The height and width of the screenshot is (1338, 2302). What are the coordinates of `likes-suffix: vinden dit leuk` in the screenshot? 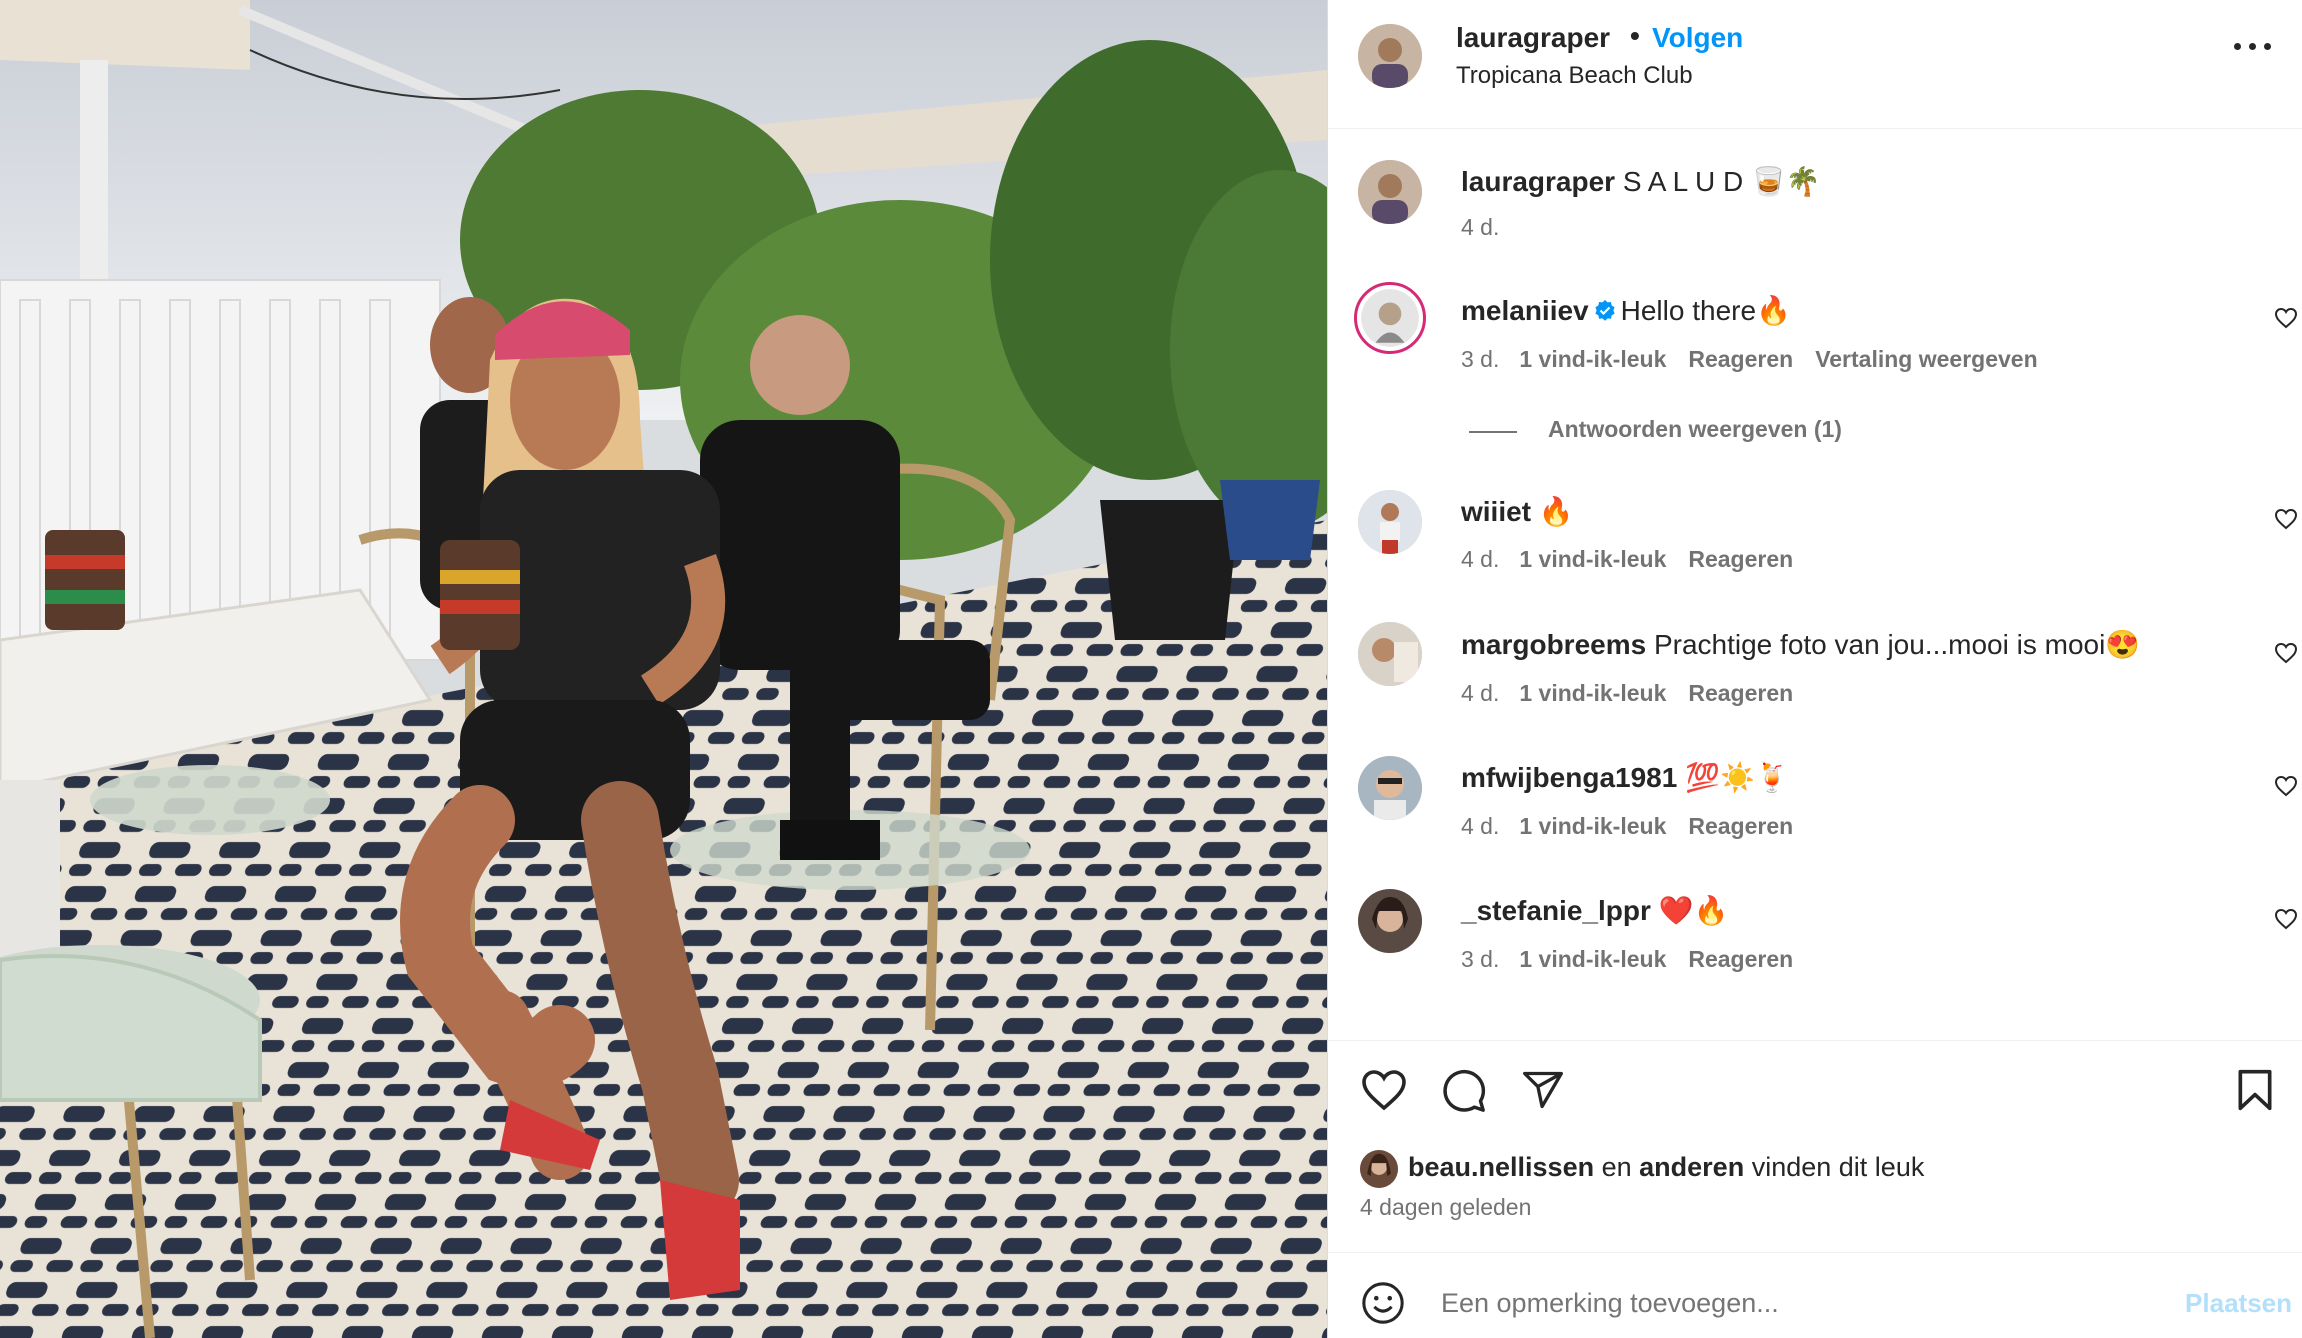 It's located at (1838, 1167).